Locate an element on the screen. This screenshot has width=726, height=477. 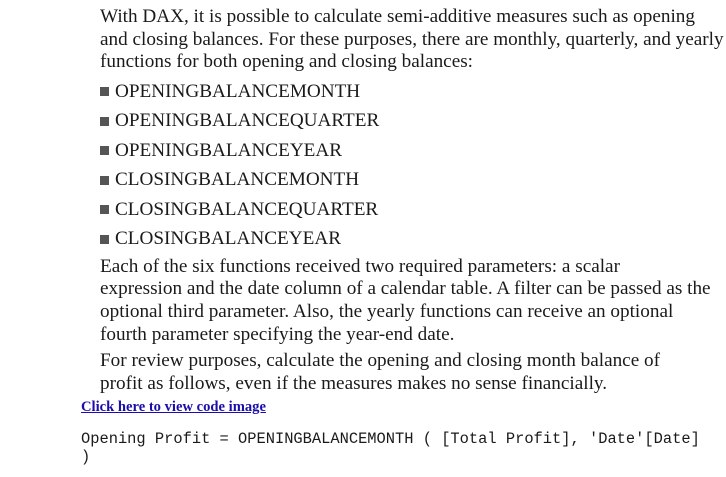
function-name: OPENINGBALANCEMONTH is located at coordinates (238, 91).